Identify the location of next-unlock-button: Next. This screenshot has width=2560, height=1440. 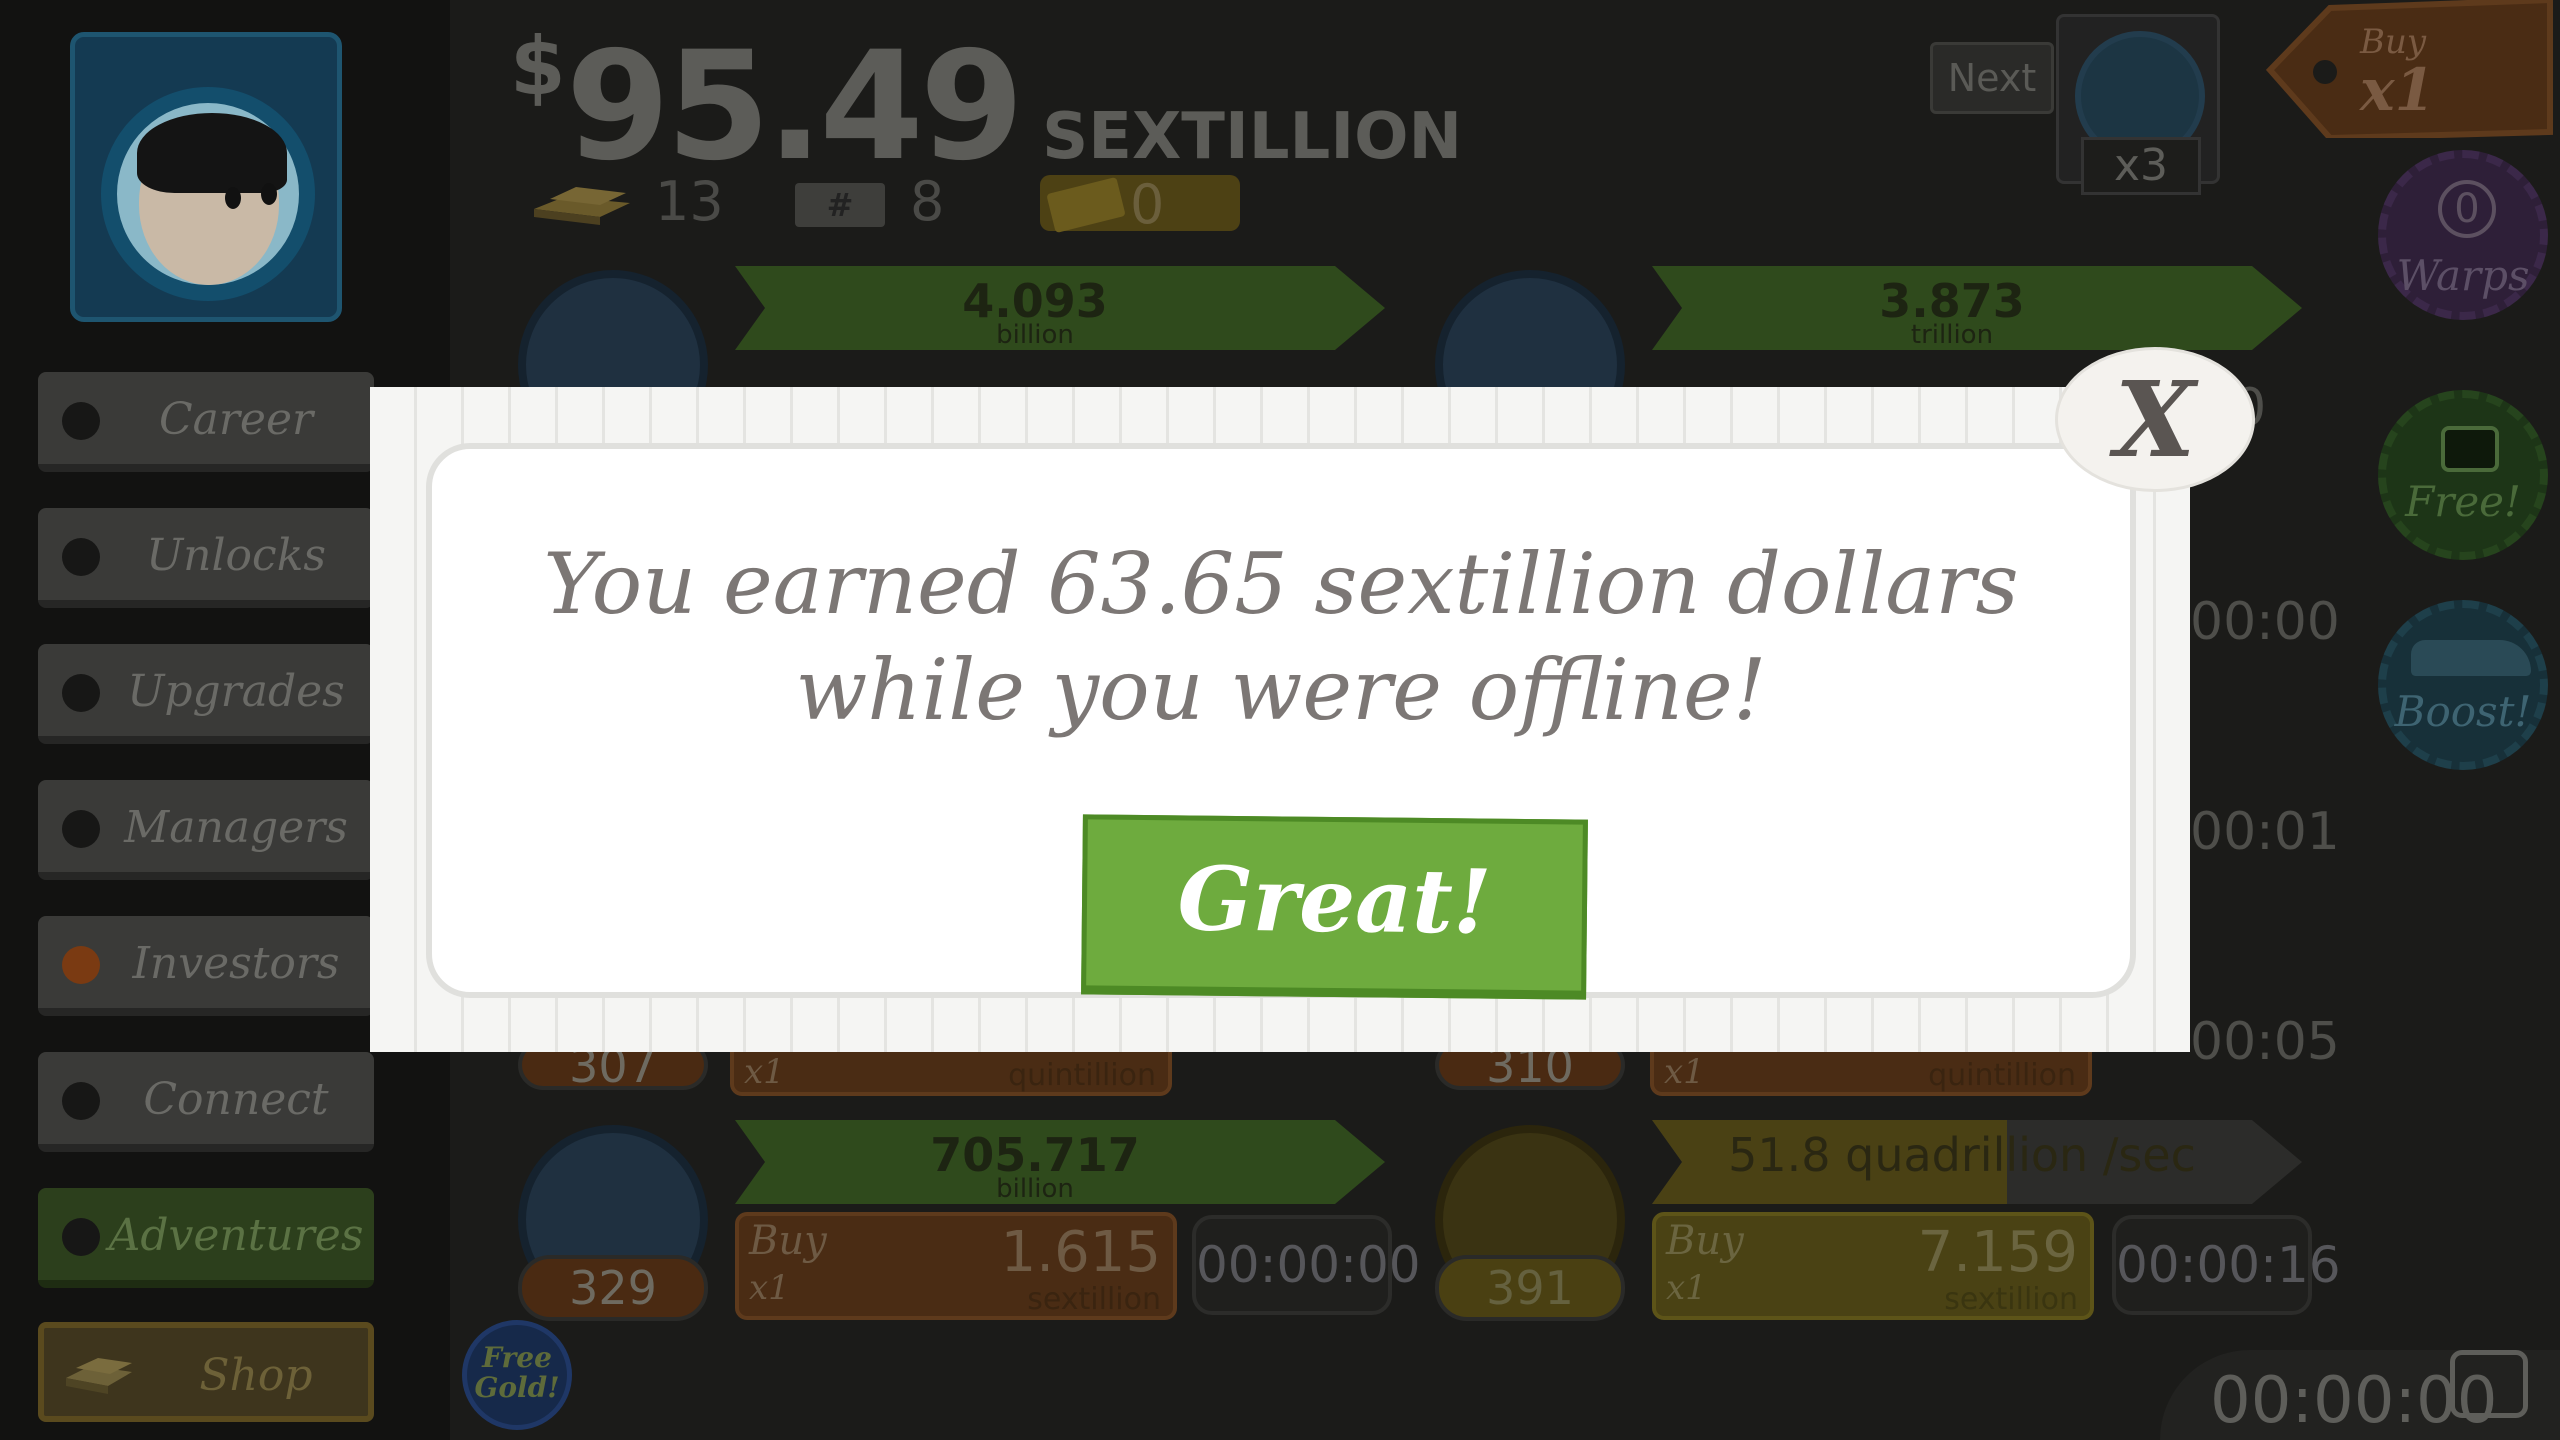
(1992, 78).